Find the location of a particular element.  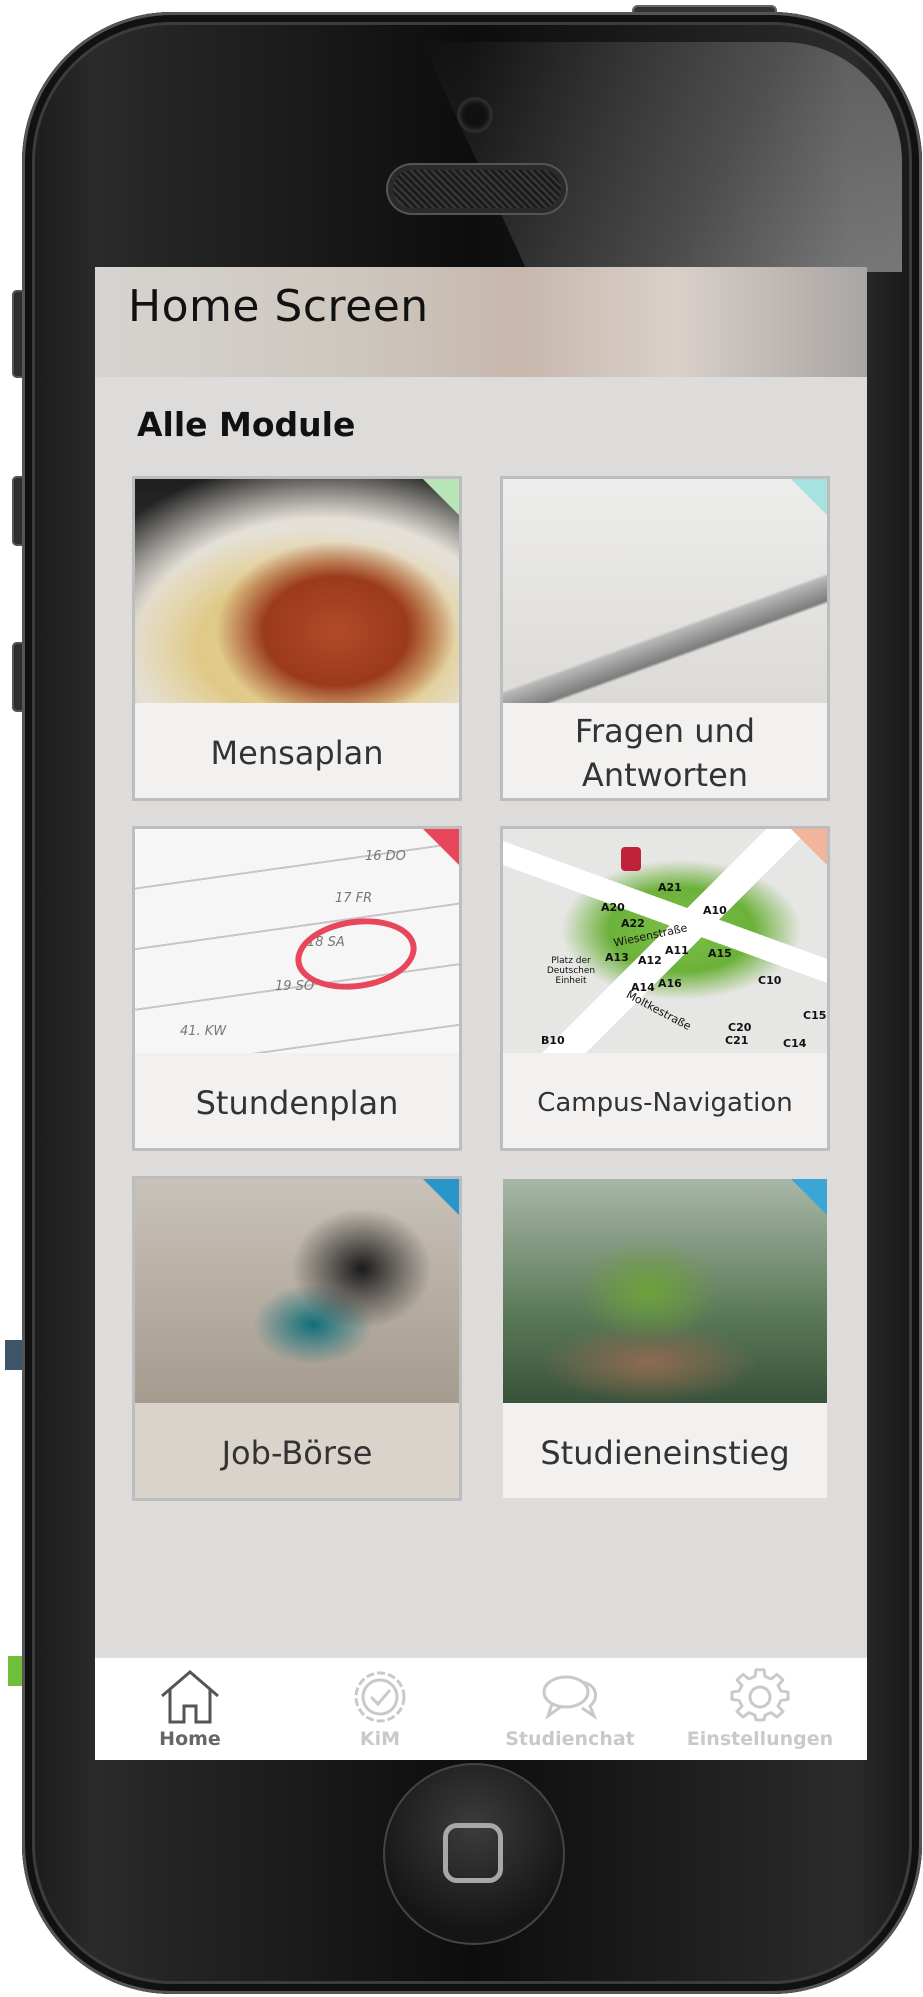

module-tile-job-boerse: Job-Börse is located at coordinates (297, 1338).